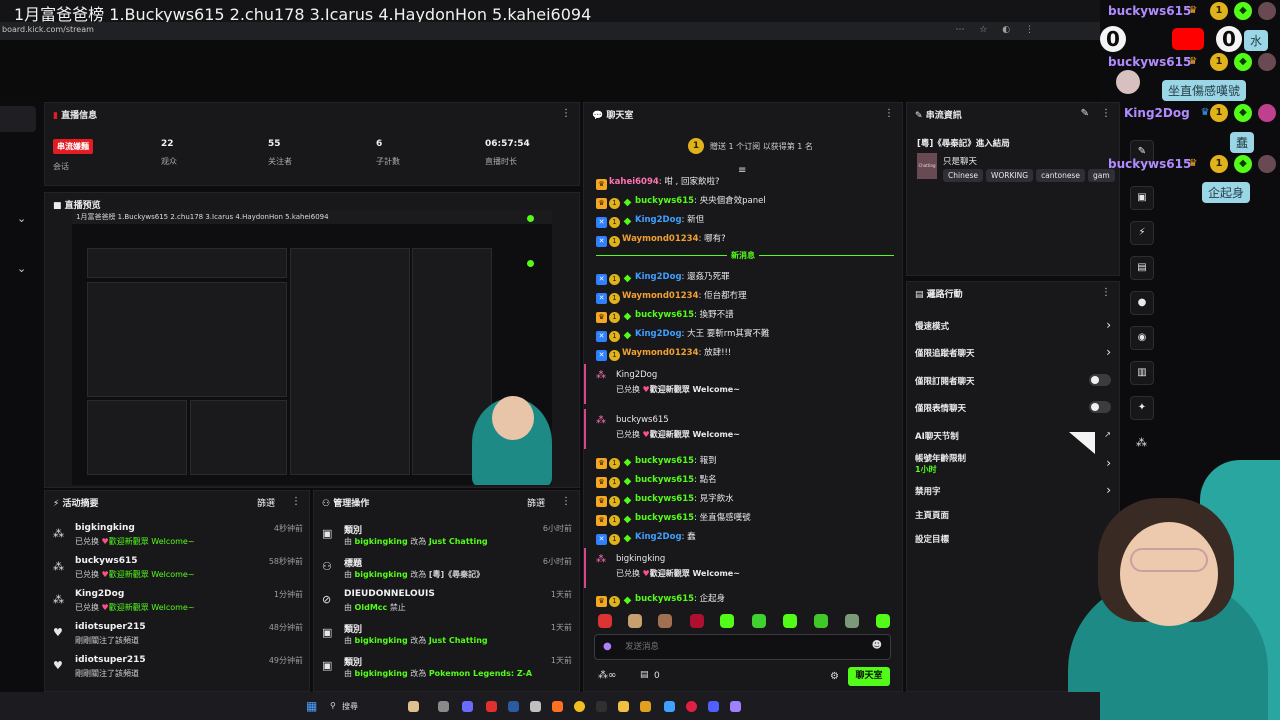 This screenshot has width=1280, height=720. What do you see at coordinates (1142, 373) in the screenshot?
I see `layout-icon: ▥` at bounding box center [1142, 373].